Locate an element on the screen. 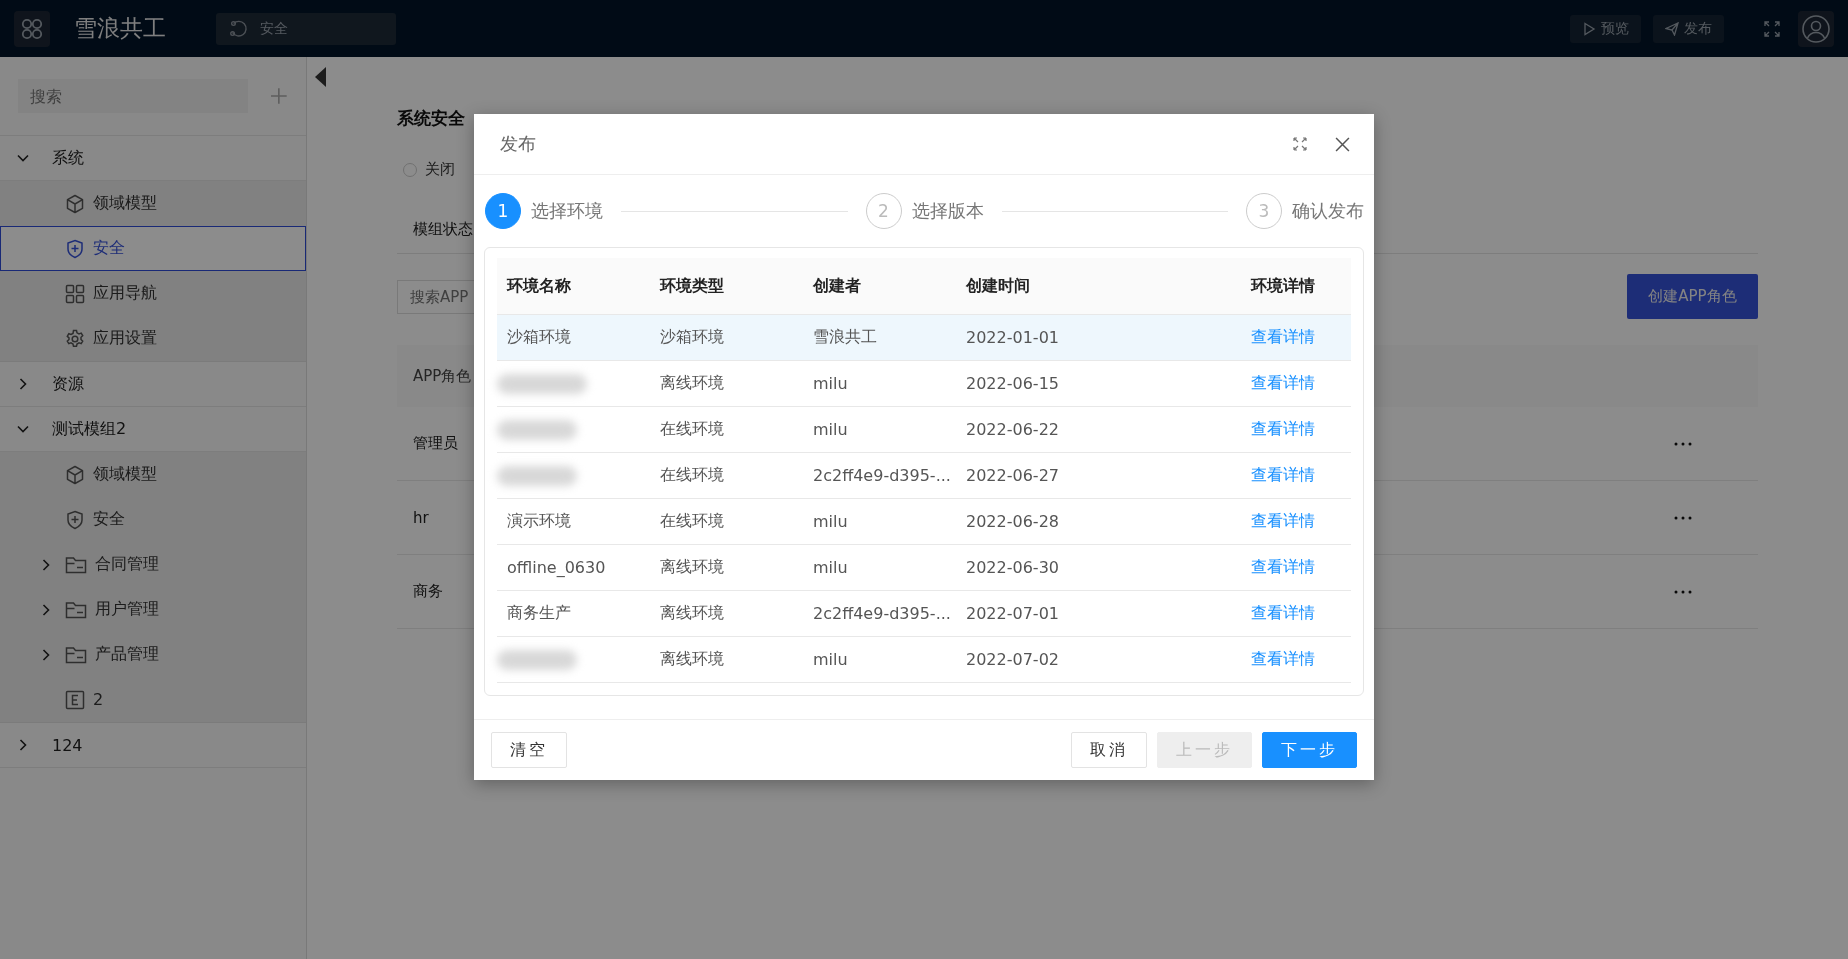 The image size is (1848, 959). breadcrumb-box: 安全 is located at coordinates (306, 28).